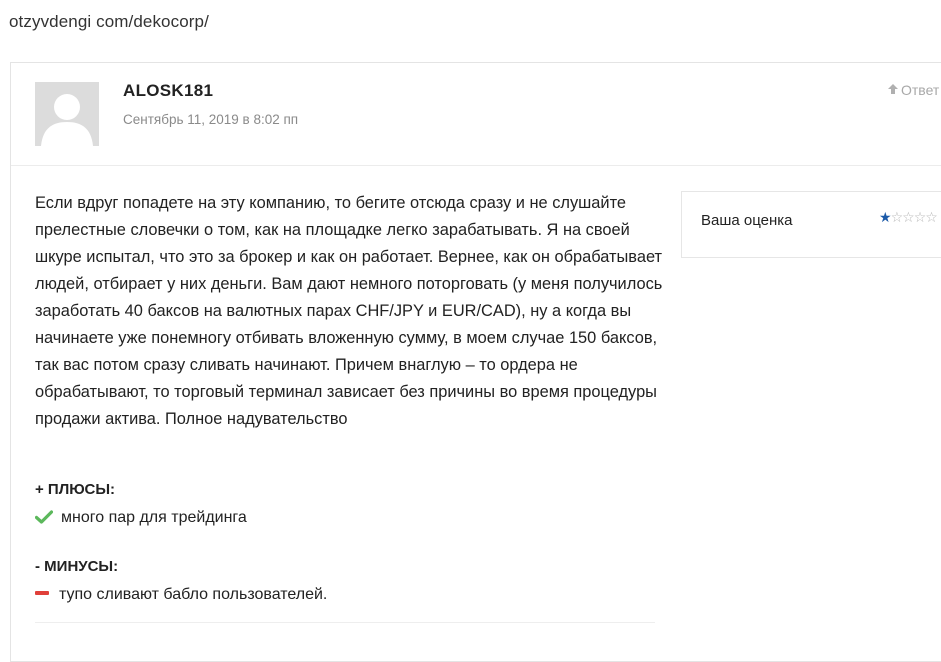 Image resolution: width=941 pixels, height=662 pixels. I want to click on arrow-up-icon, so click(893, 90).